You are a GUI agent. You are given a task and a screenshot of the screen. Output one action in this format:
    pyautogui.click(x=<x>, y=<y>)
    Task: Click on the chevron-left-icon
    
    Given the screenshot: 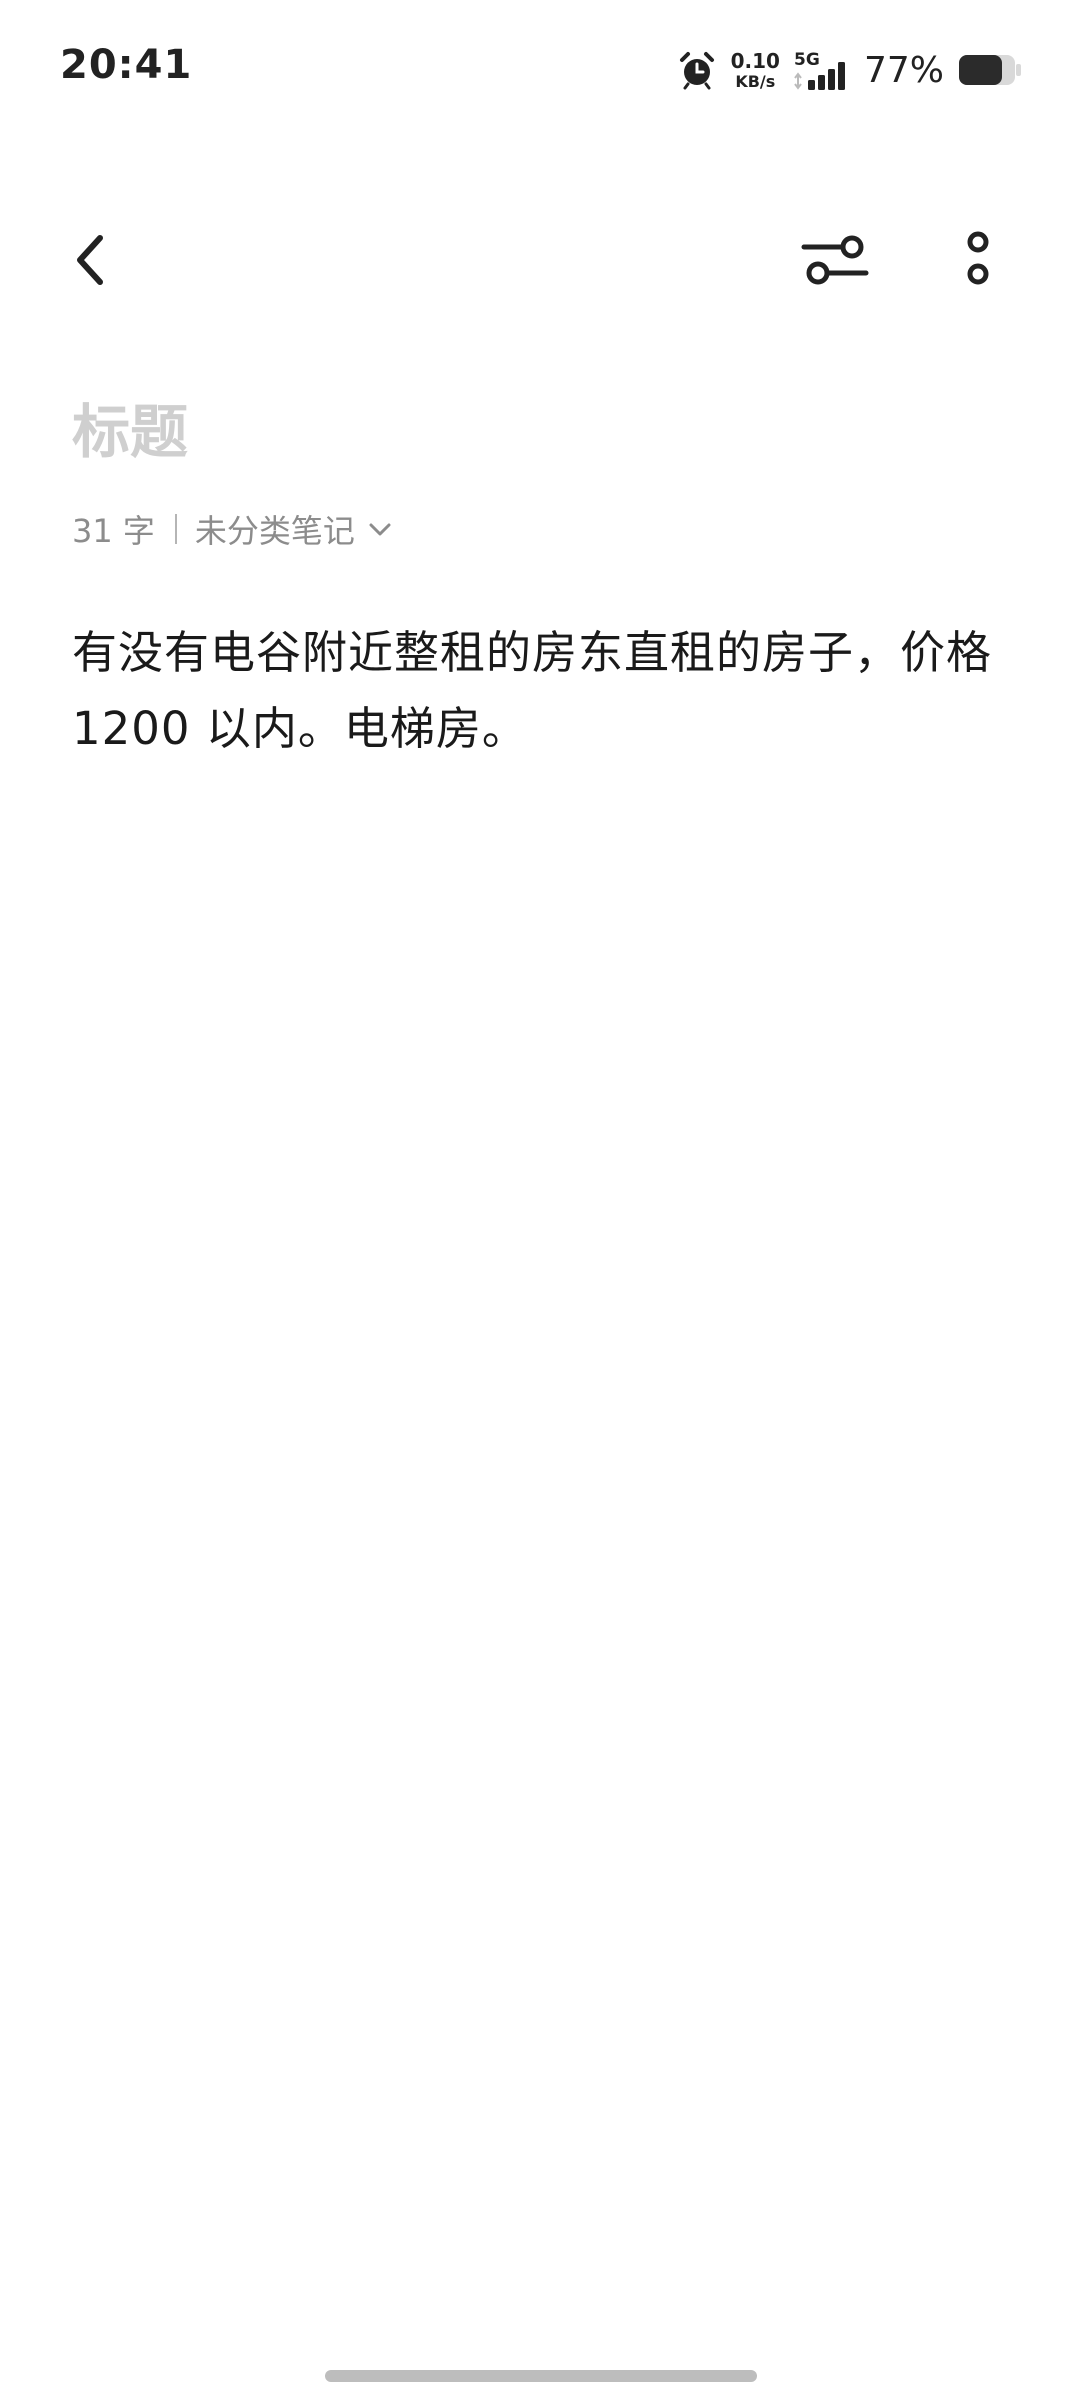 What is the action you would take?
    pyautogui.click(x=90, y=260)
    